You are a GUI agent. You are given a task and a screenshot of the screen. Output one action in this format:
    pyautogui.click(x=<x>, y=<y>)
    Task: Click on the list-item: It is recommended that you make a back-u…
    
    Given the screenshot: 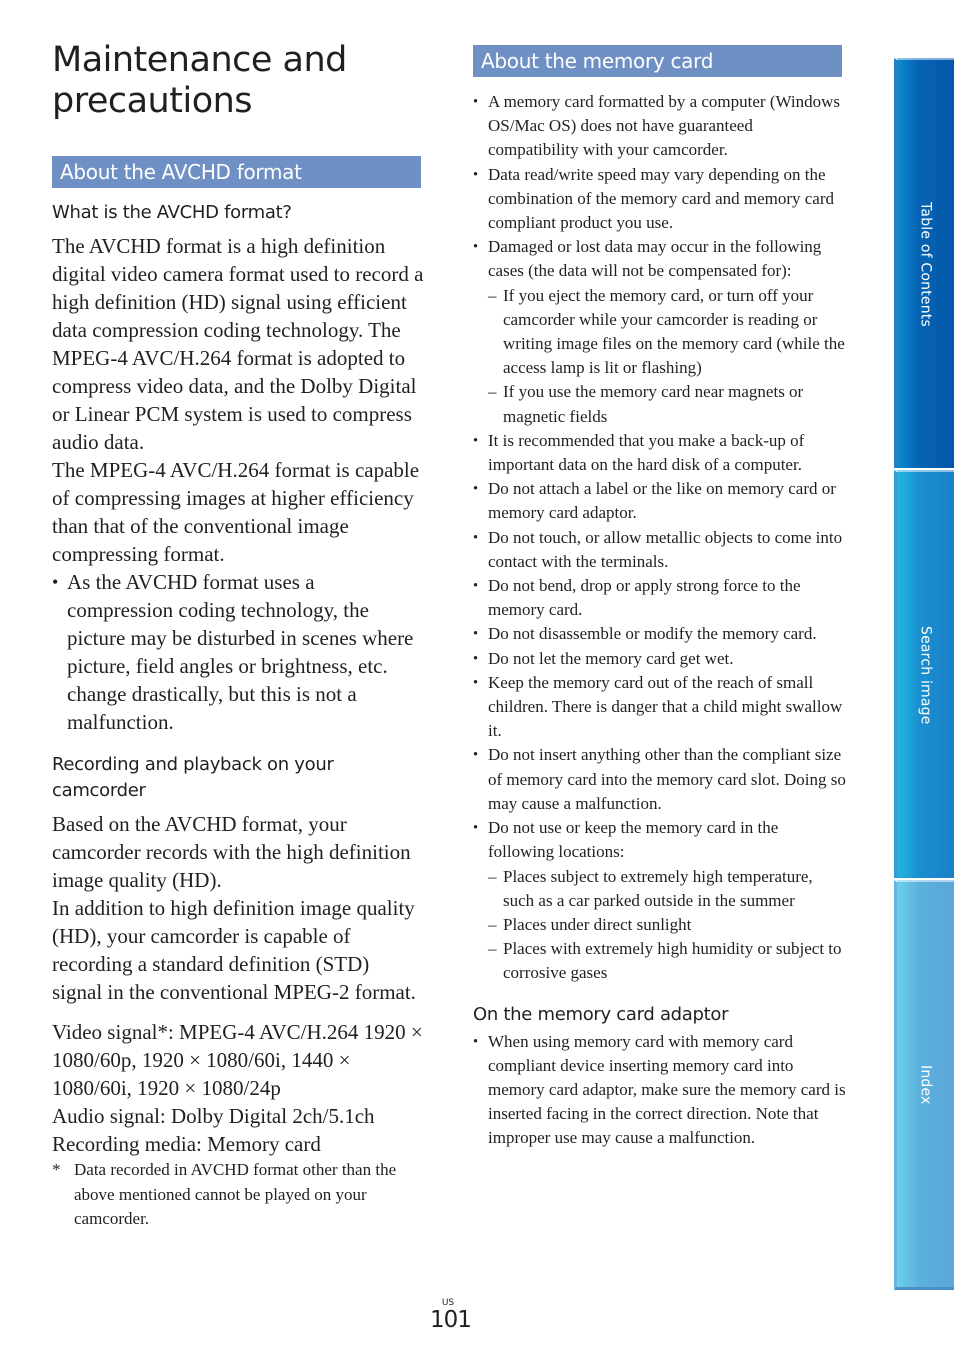 What is the action you would take?
    pyautogui.click(x=660, y=453)
    